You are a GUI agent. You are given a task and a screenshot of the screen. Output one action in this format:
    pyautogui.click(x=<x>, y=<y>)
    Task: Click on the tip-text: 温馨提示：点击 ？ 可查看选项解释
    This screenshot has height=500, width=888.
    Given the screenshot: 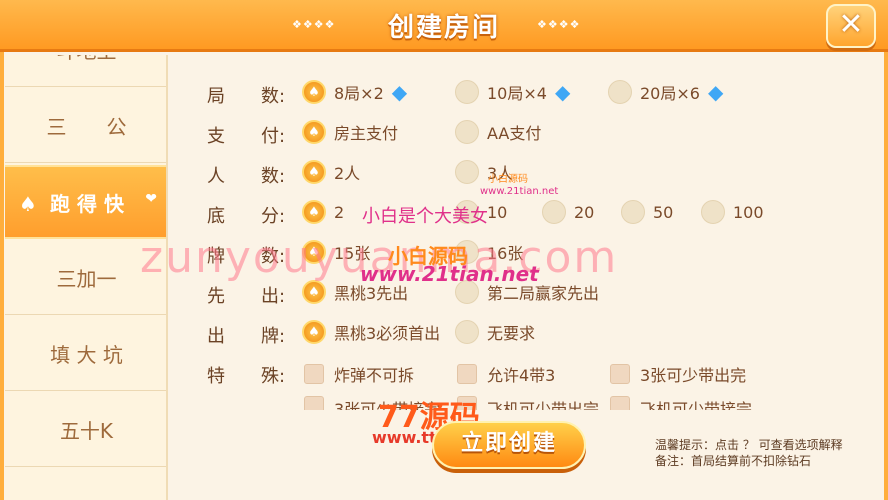 What is the action you would take?
    pyautogui.click(x=749, y=445)
    